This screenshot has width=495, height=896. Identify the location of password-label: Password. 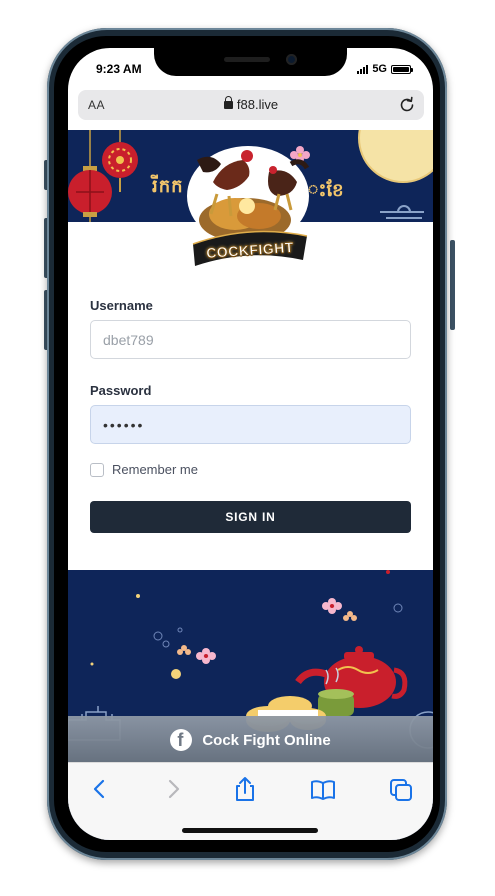
(121, 390).